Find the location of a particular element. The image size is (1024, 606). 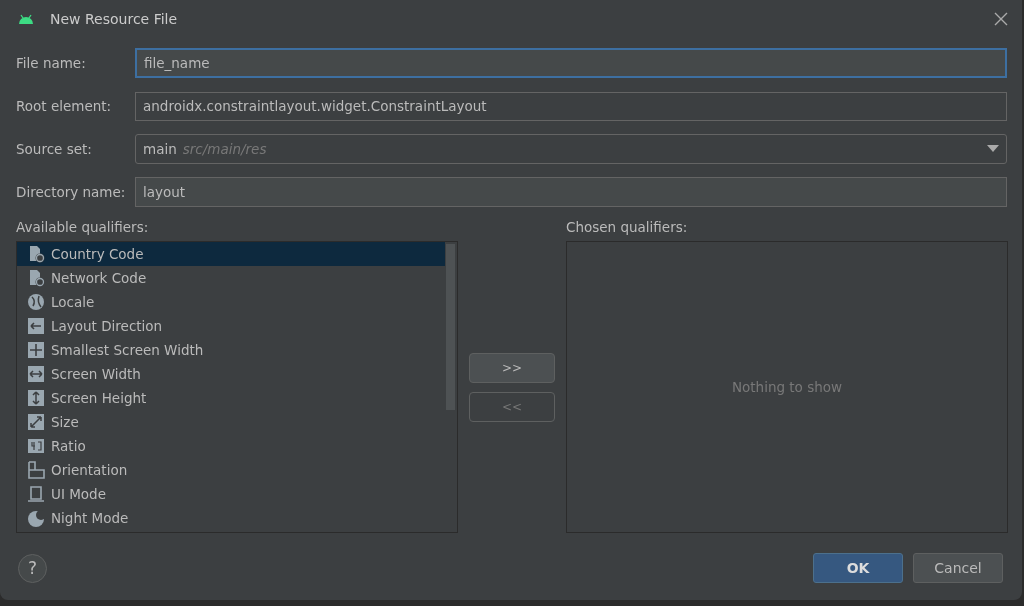

field-label: Source set: is located at coordinates (54, 149).